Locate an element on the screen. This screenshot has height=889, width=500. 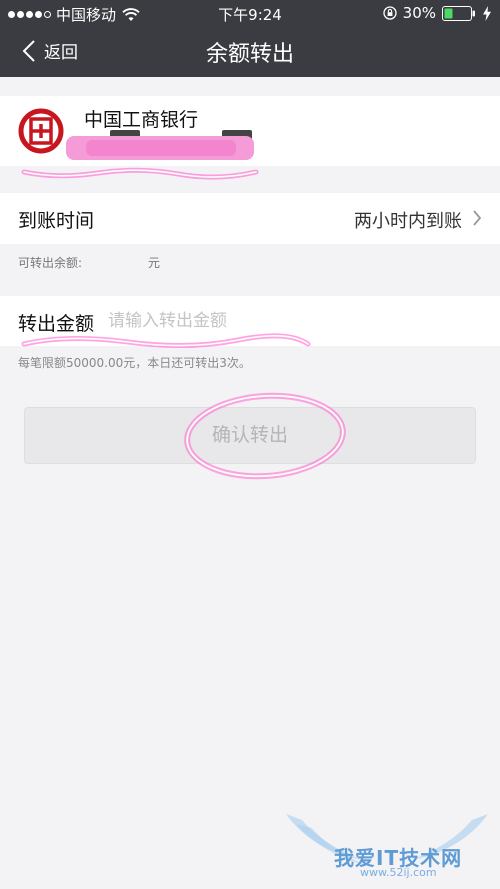
battery-icon is located at coordinates (458, 13).